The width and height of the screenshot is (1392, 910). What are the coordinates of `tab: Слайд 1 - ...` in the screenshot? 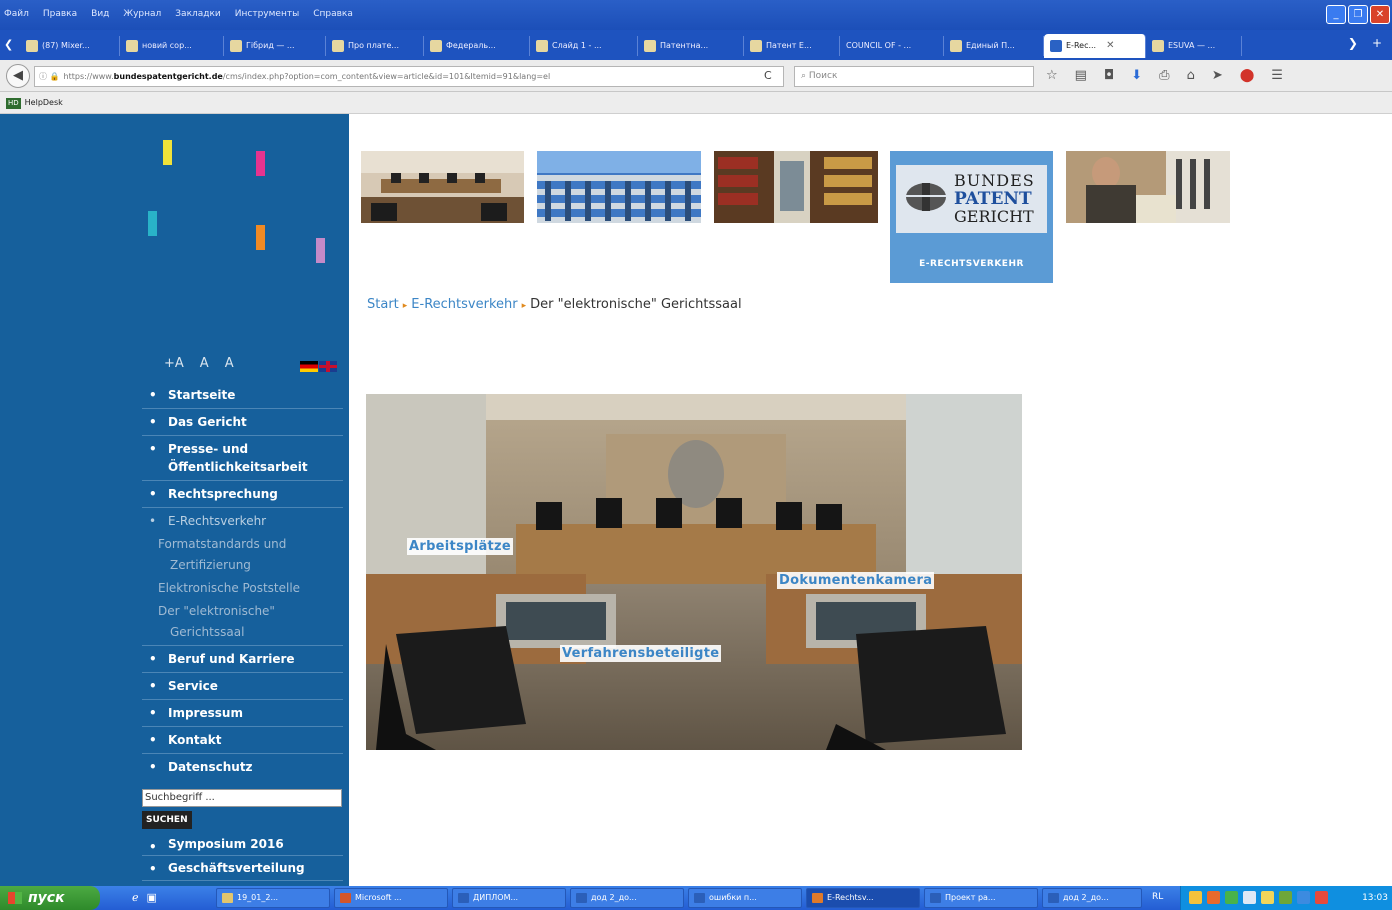 It's located at (584, 46).